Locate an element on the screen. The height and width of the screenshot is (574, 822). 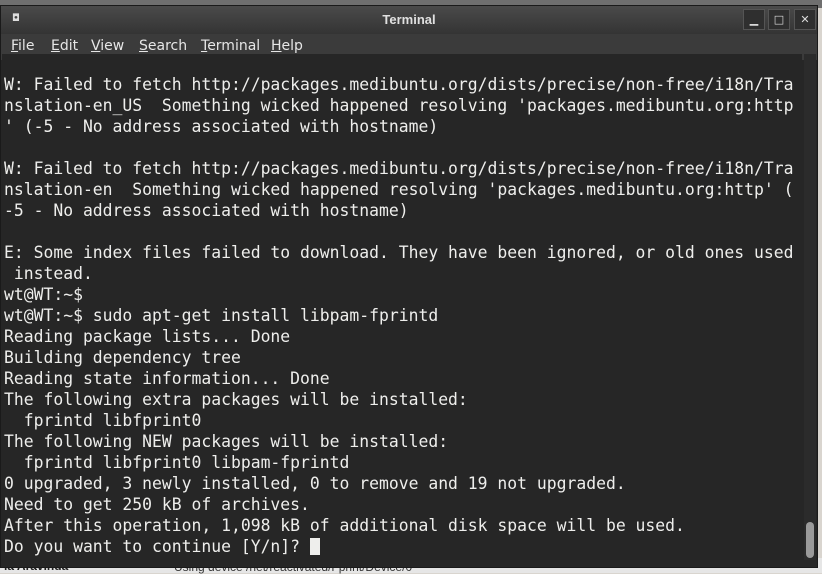
terminal-line: Building dependency tree is located at coordinates (122, 357).